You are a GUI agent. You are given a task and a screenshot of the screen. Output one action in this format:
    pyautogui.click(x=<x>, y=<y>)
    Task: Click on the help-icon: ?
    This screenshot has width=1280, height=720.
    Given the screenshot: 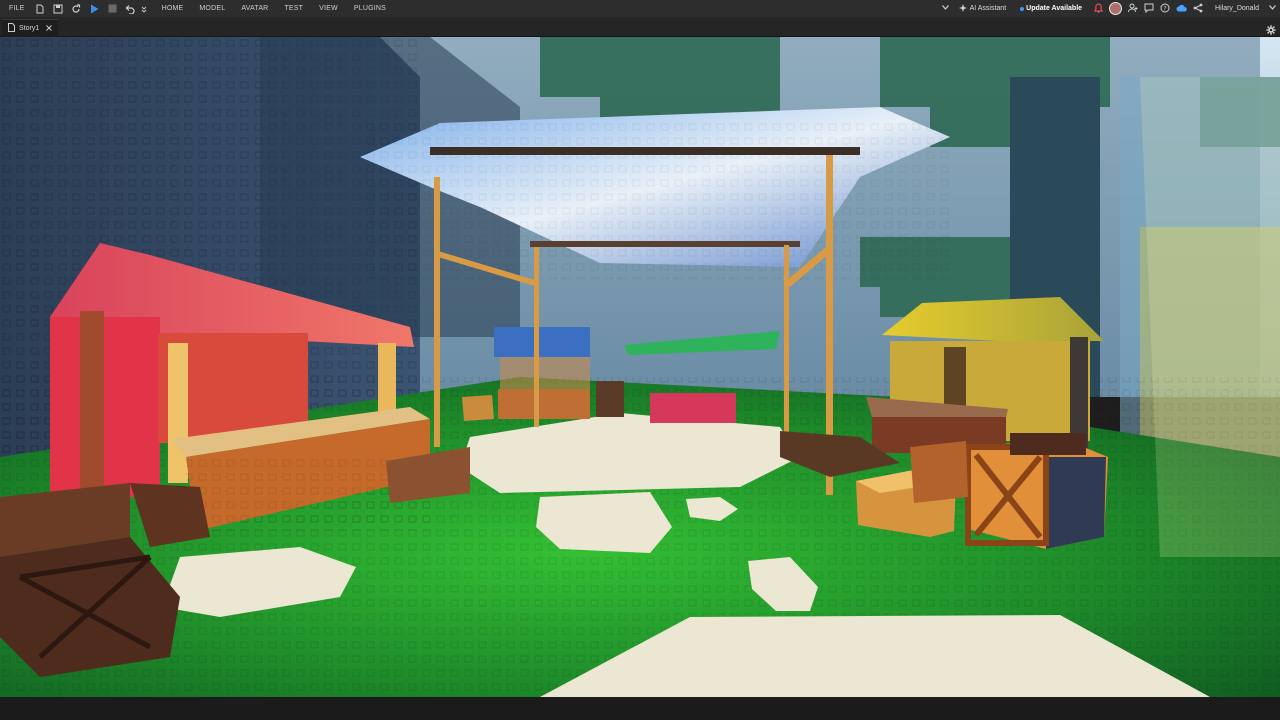 What is the action you would take?
    pyautogui.click(x=1165, y=9)
    